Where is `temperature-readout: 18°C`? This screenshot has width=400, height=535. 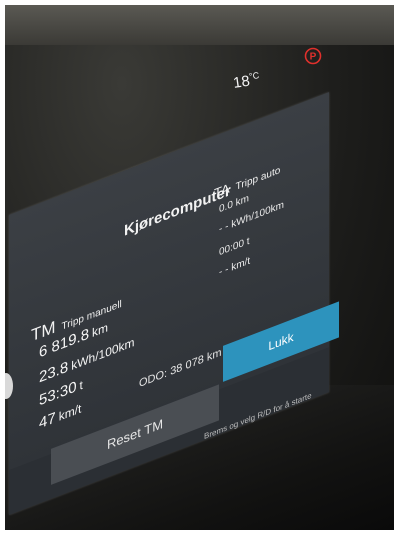 temperature-readout: 18°C is located at coordinates (246, 81).